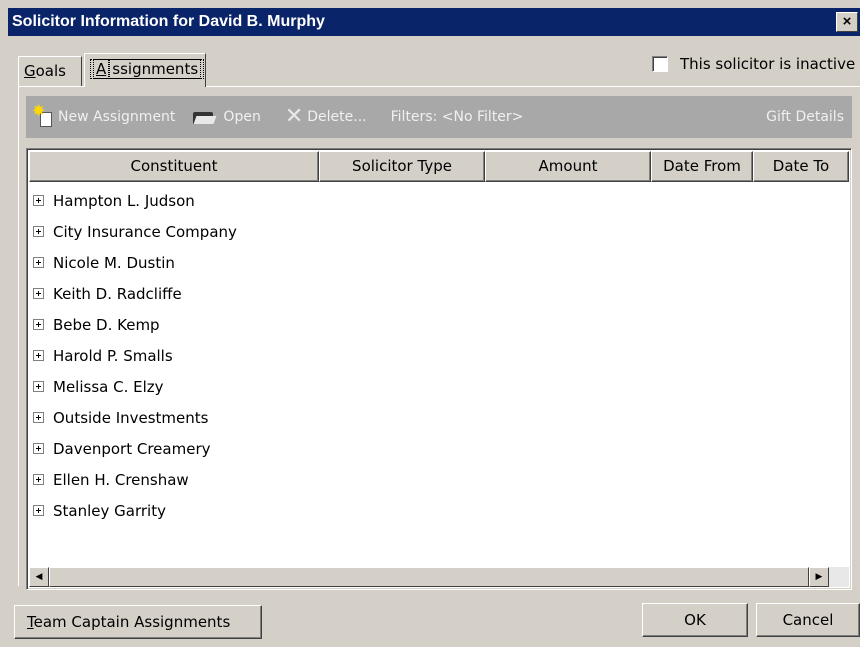 This screenshot has width=860, height=647. I want to click on list-item: Harold P. Smalls, so click(429, 355).